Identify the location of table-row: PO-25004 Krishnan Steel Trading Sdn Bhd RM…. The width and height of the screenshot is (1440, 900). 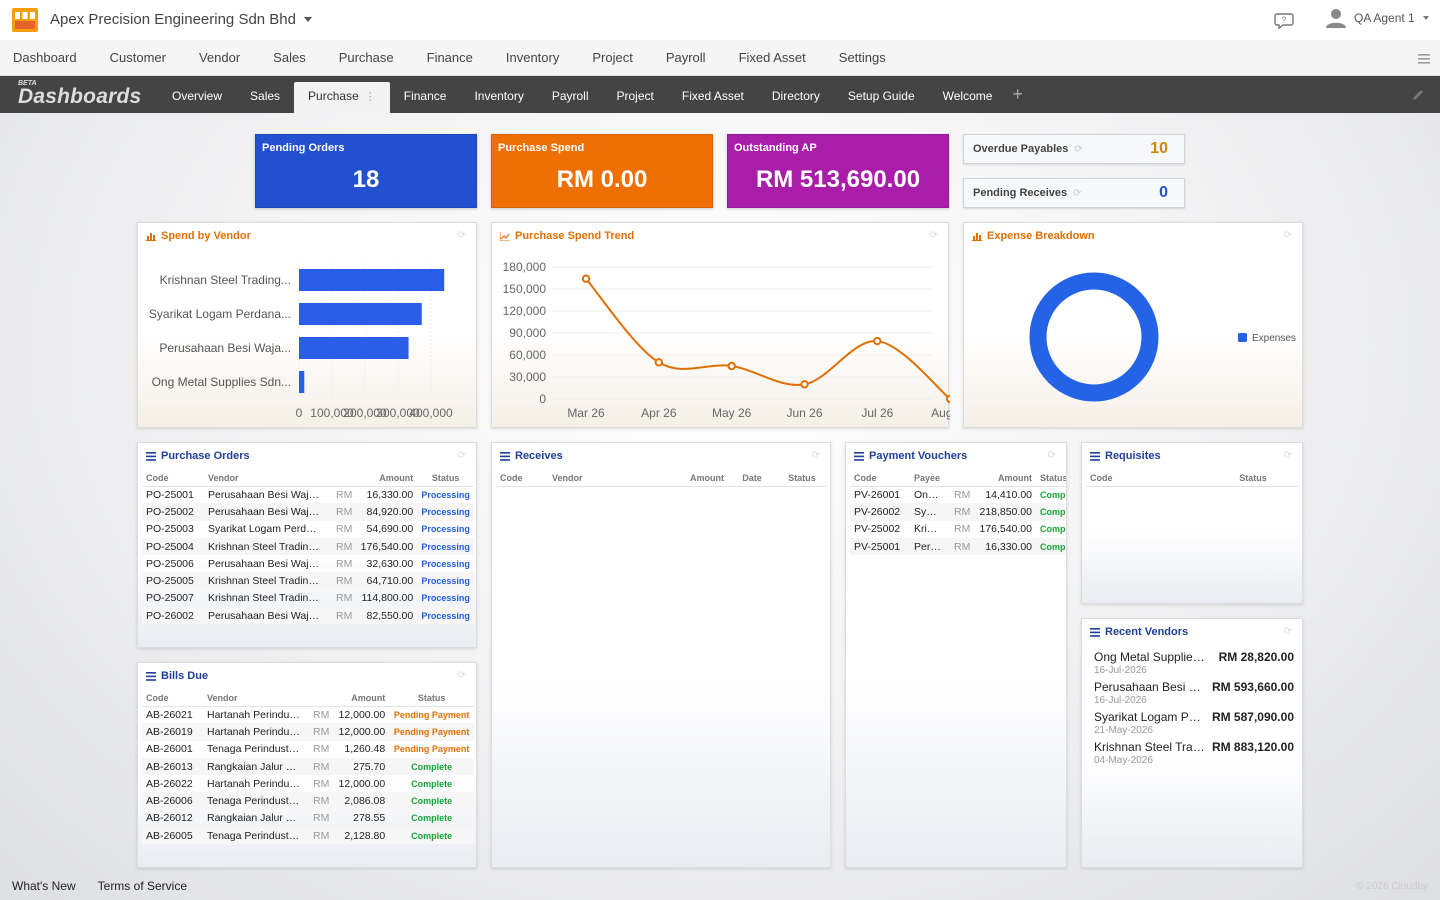
(308, 546).